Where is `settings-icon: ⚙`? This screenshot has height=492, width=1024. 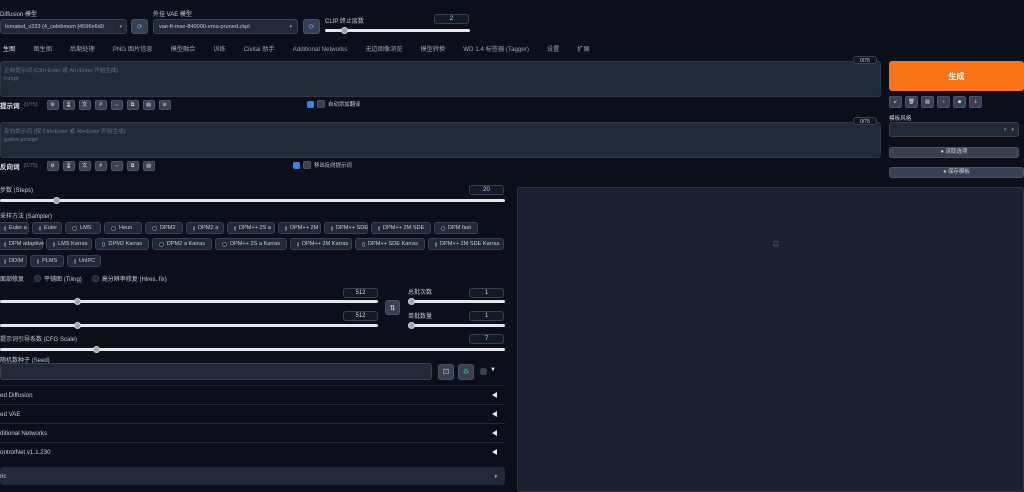 settings-icon: ⚙ is located at coordinates (52, 165).